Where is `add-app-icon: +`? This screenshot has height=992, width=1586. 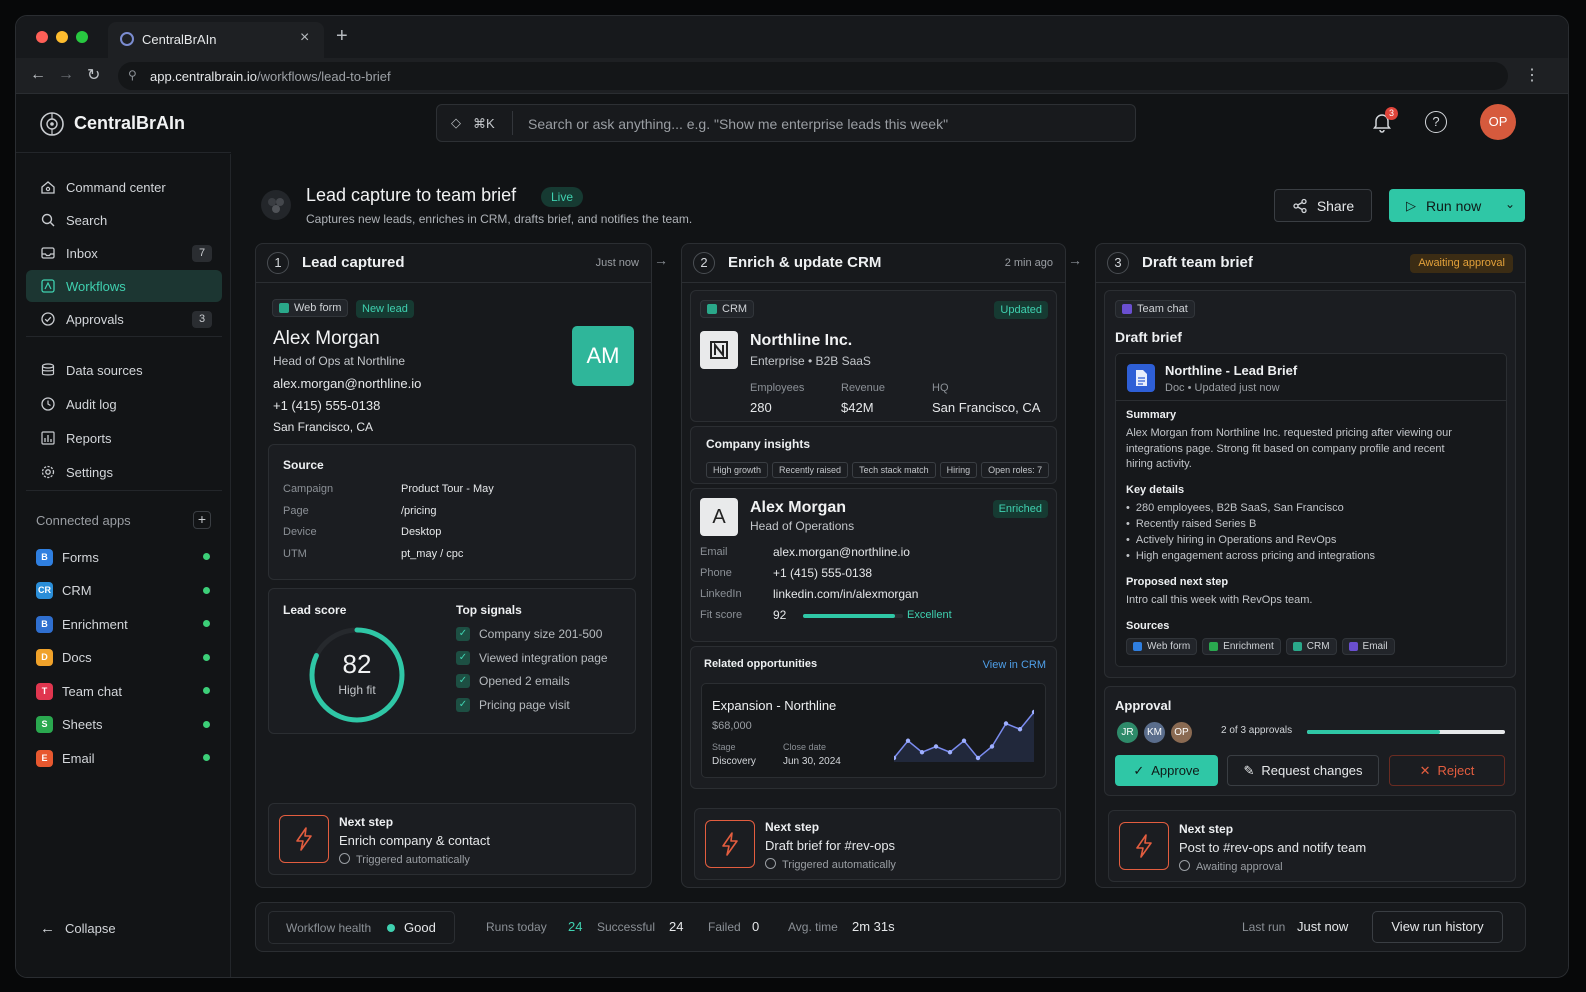
add-app-icon: + is located at coordinates (202, 520).